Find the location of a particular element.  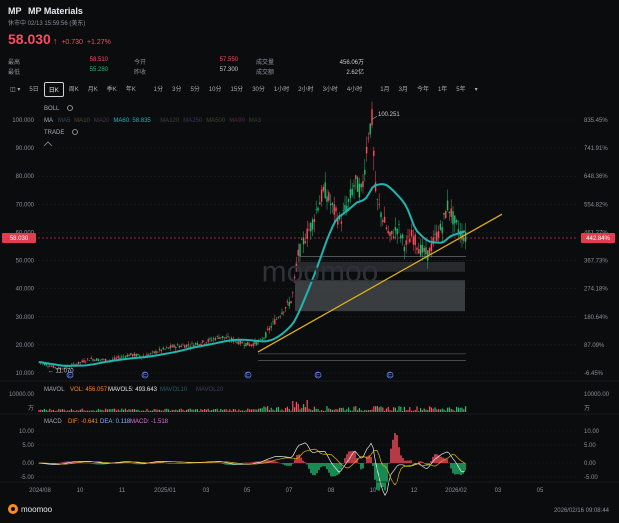

period-tab-4: 季K is located at coordinates (112, 89).